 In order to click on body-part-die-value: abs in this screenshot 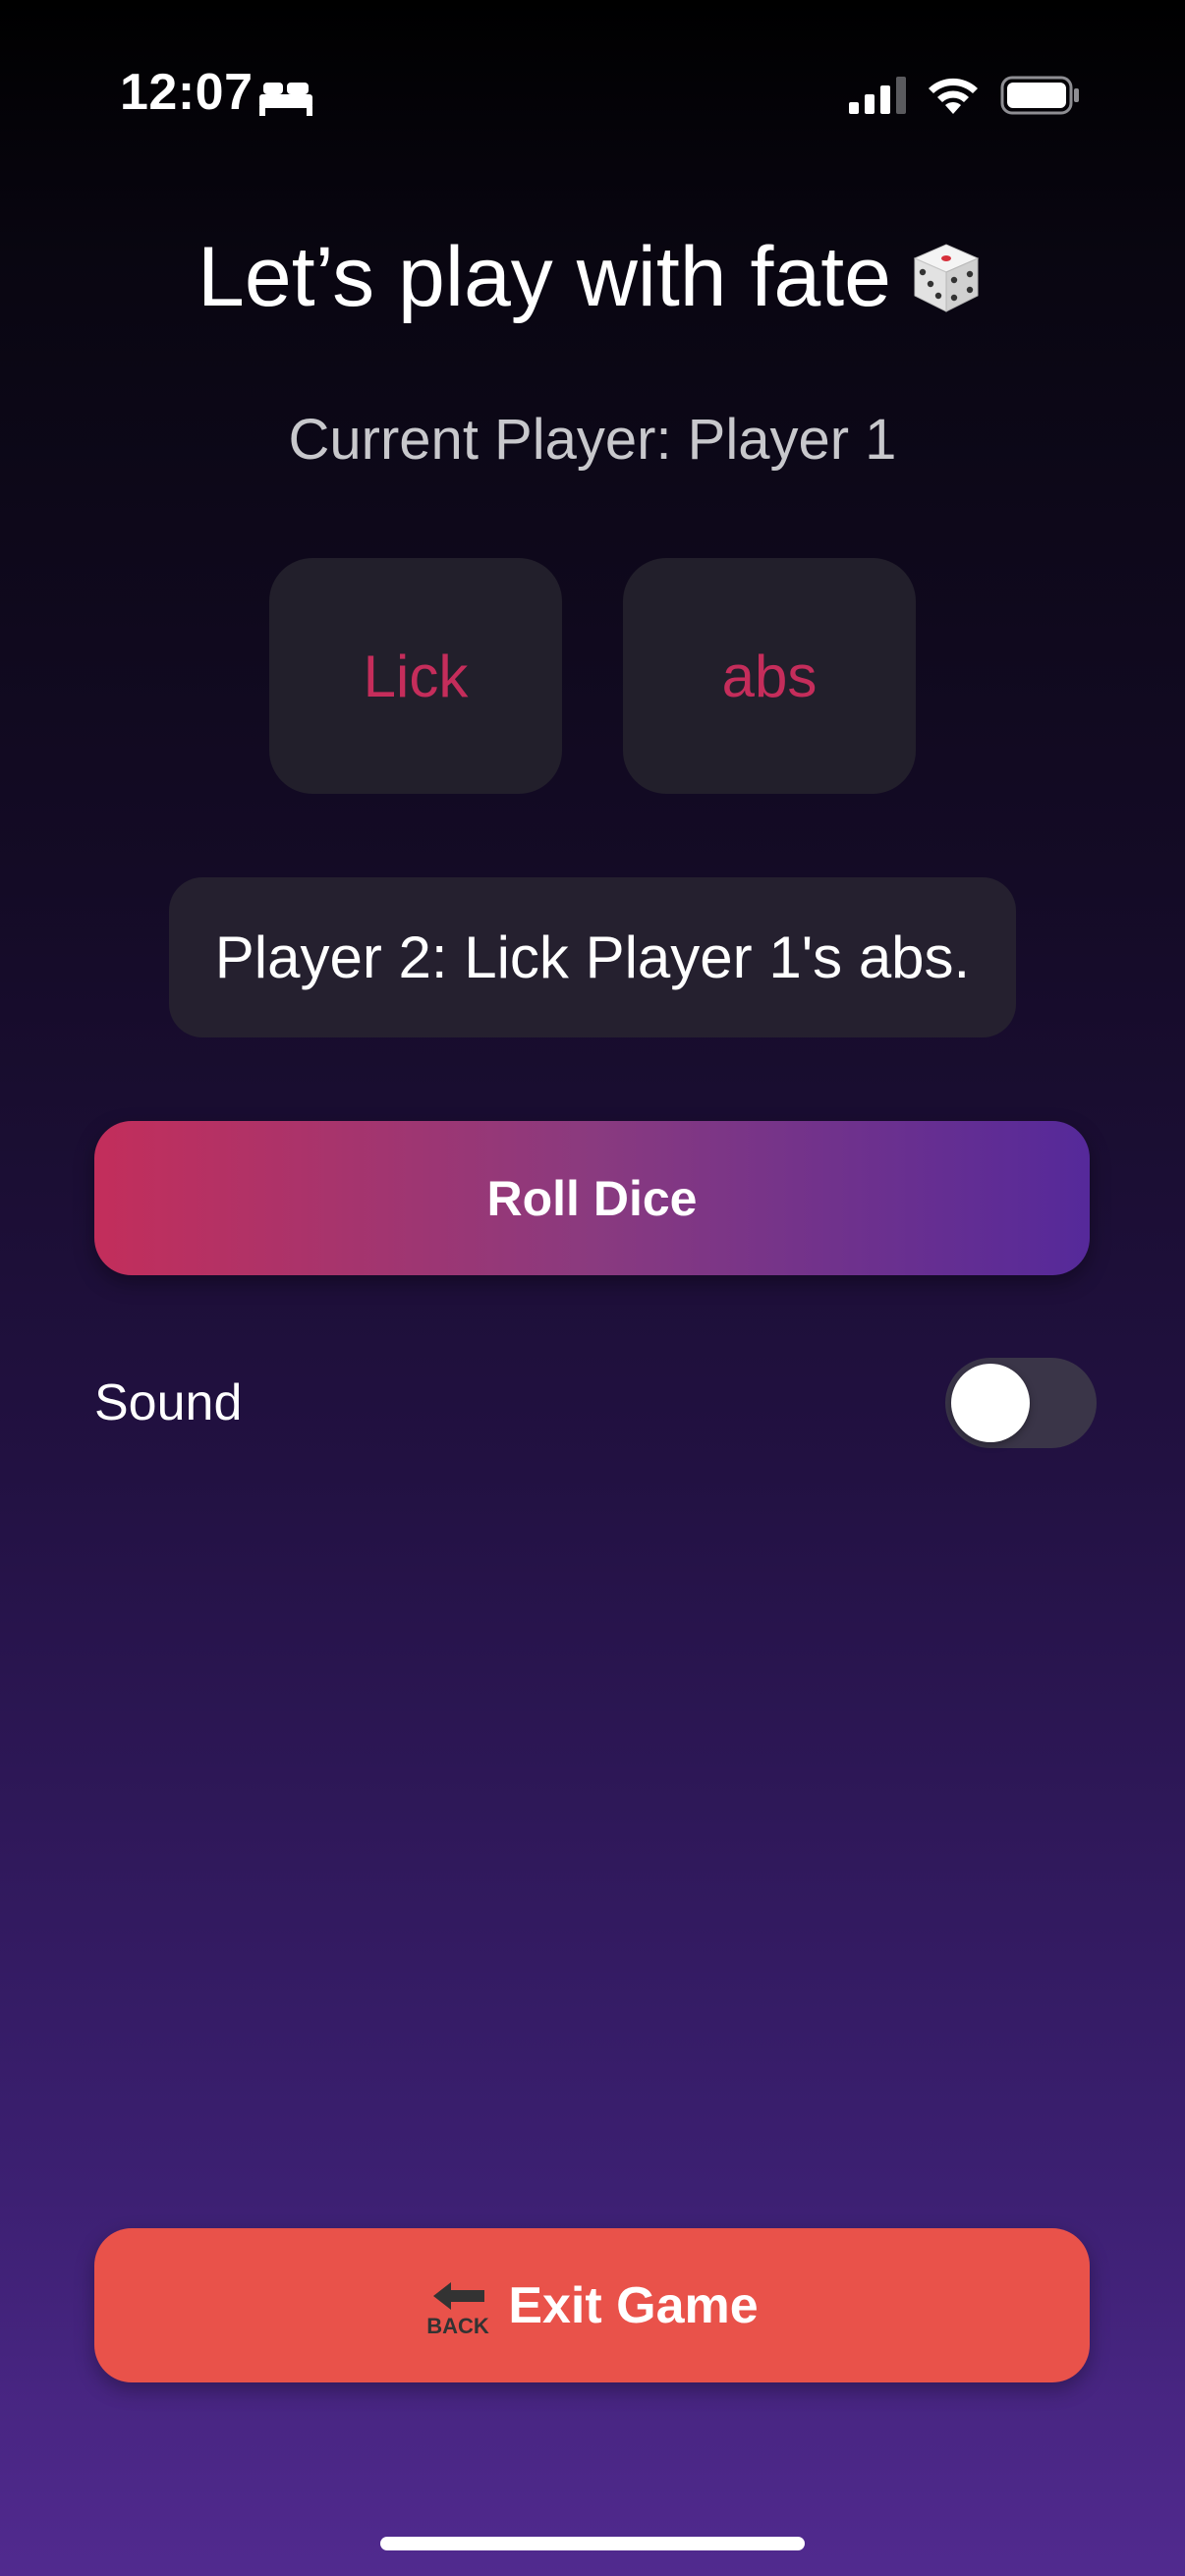, I will do `click(770, 676)`.